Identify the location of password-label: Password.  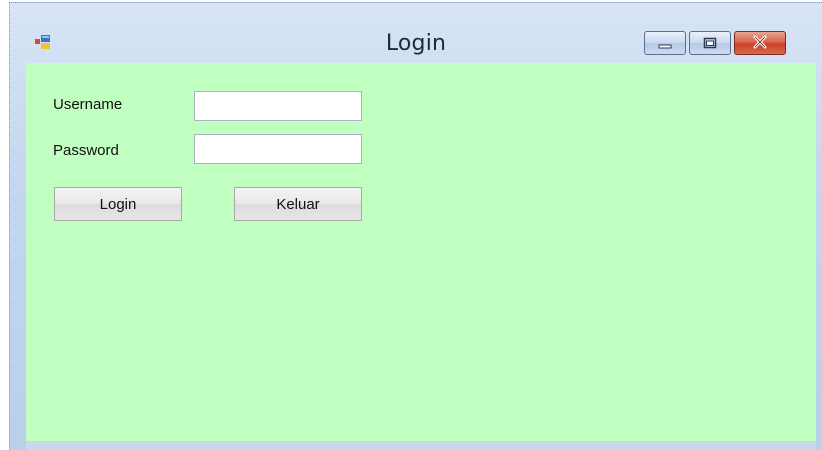
(86, 150).